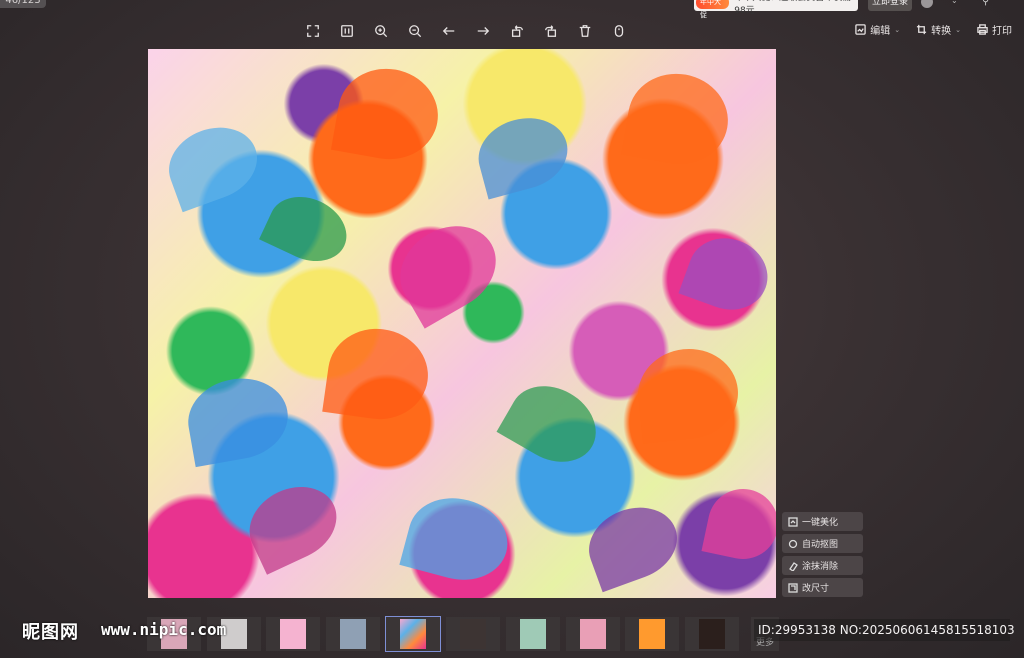 This screenshot has height=658, width=1024. I want to click on cutout-icon, so click(793, 543).